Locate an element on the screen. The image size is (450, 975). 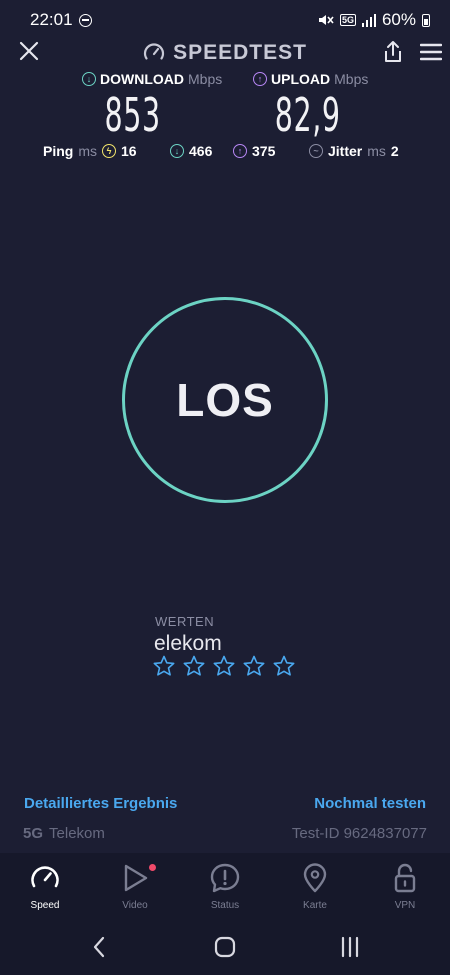
battery-icon is located at coordinates (426, 20).